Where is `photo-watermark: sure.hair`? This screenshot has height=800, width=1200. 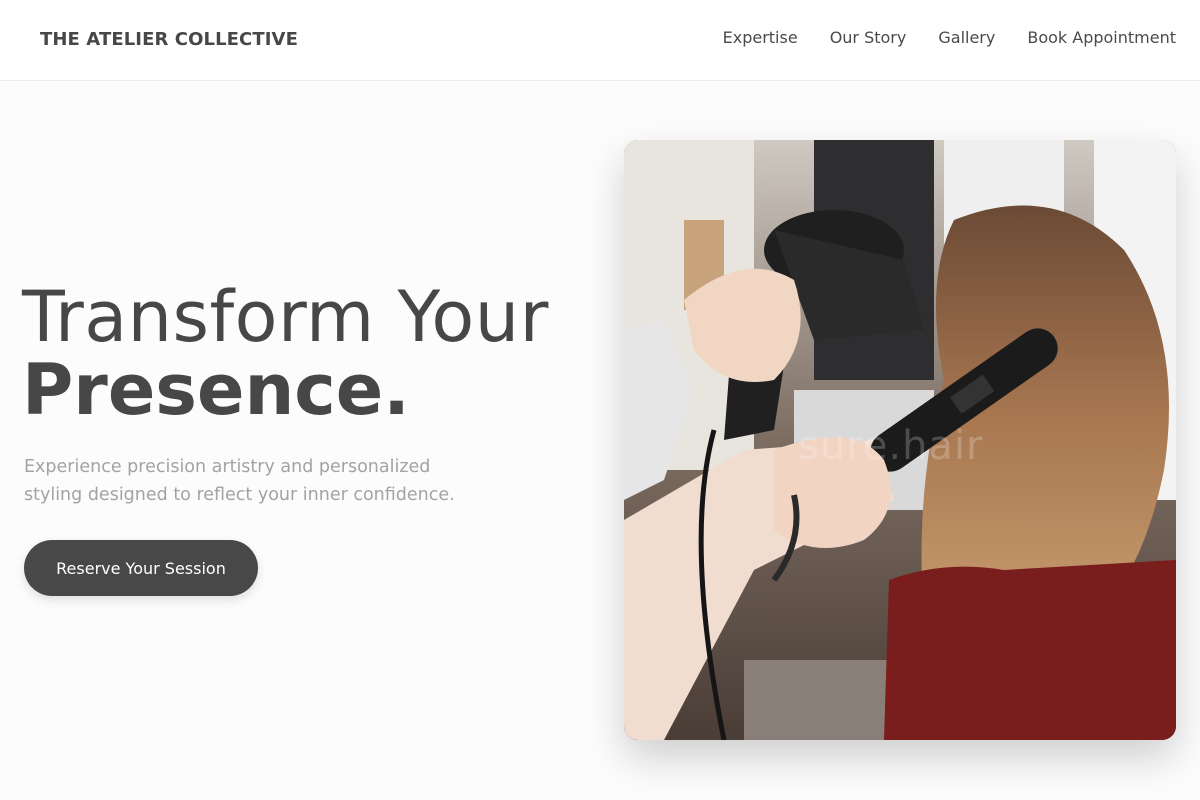 photo-watermark: sure.hair is located at coordinates (891, 446).